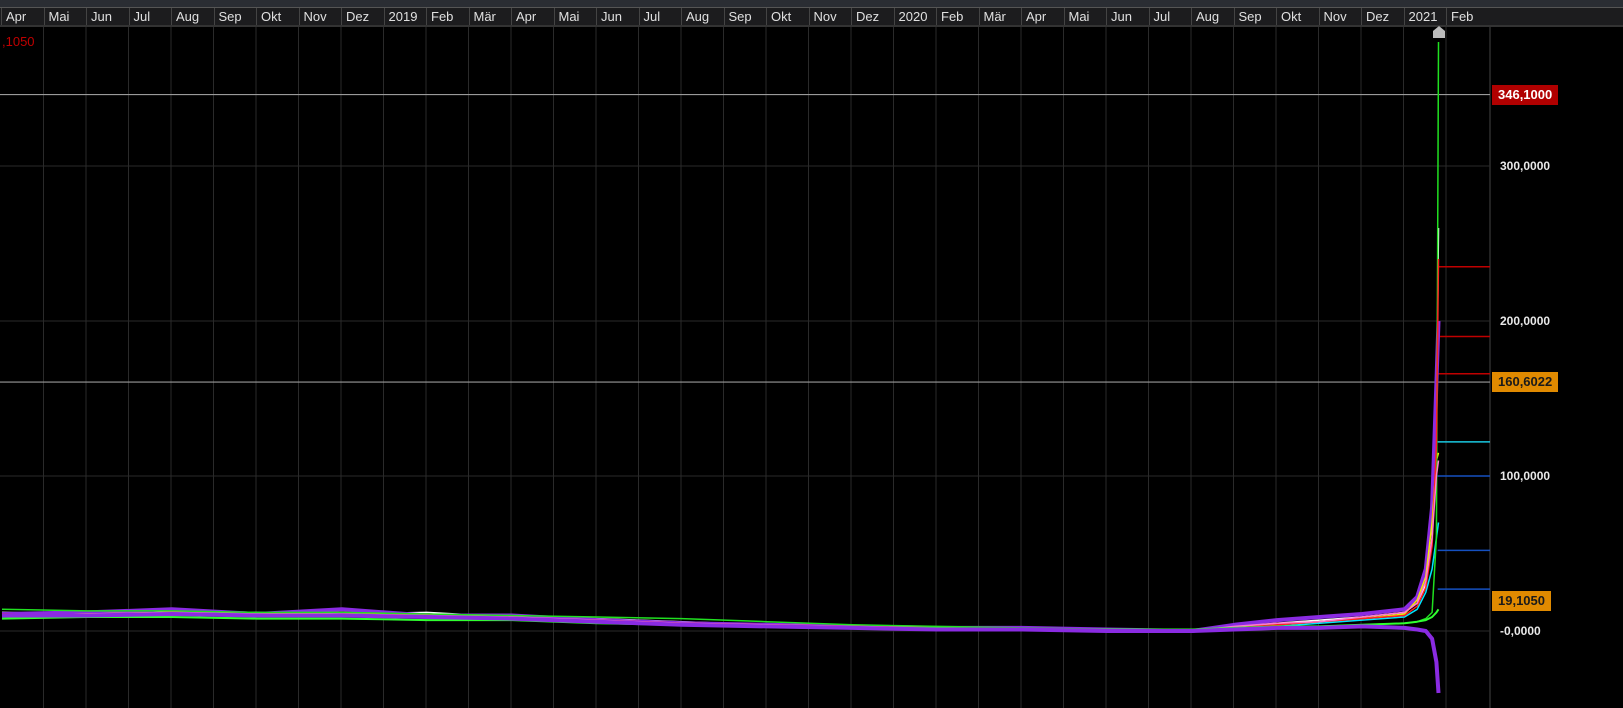 This screenshot has width=1623, height=708. Describe the element at coordinates (1525, 382) in the screenshot. I see `price-tag: 160,6022` at that location.